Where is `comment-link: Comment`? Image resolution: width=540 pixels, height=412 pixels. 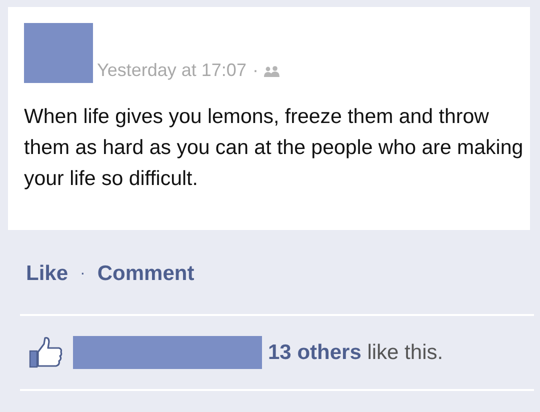
comment-link: Comment is located at coordinates (145, 274).